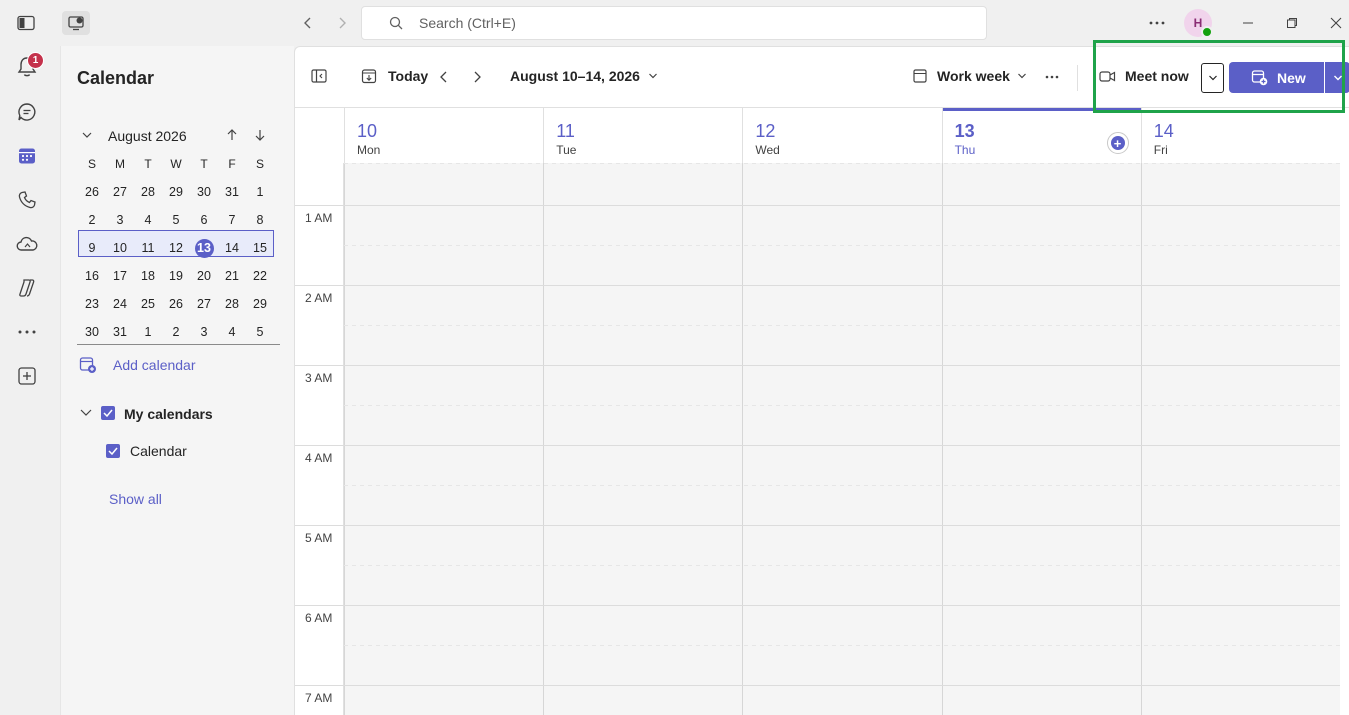 The width and height of the screenshot is (1349, 715). What do you see at coordinates (308, 23) in the screenshot?
I see `back-arrow-icon` at bounding box center [308, 23].